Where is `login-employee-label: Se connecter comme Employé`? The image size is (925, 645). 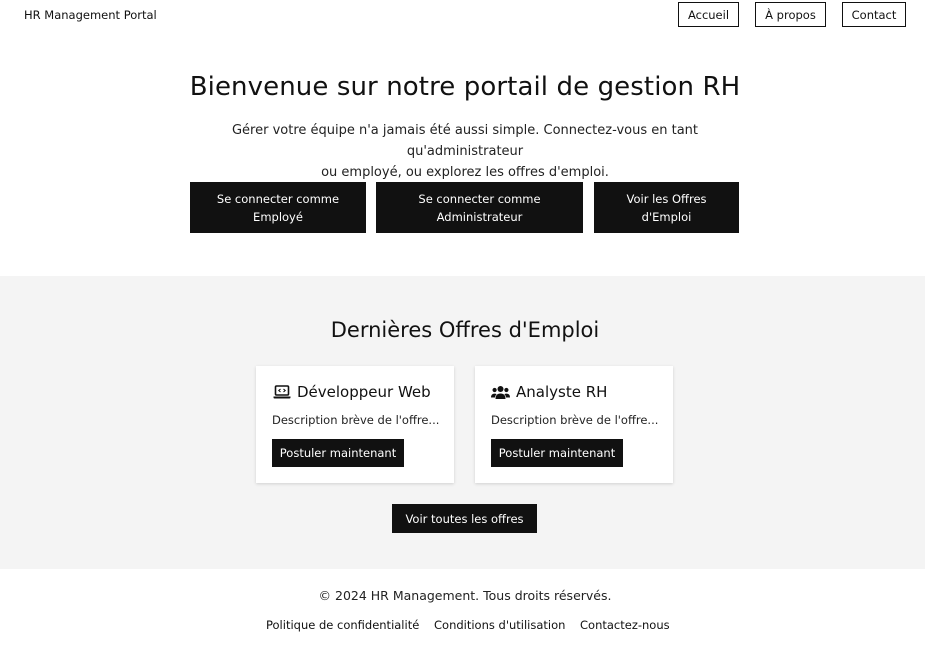 login-employee-label: Se connecter comme Employé is located at coordinates (278, 208).